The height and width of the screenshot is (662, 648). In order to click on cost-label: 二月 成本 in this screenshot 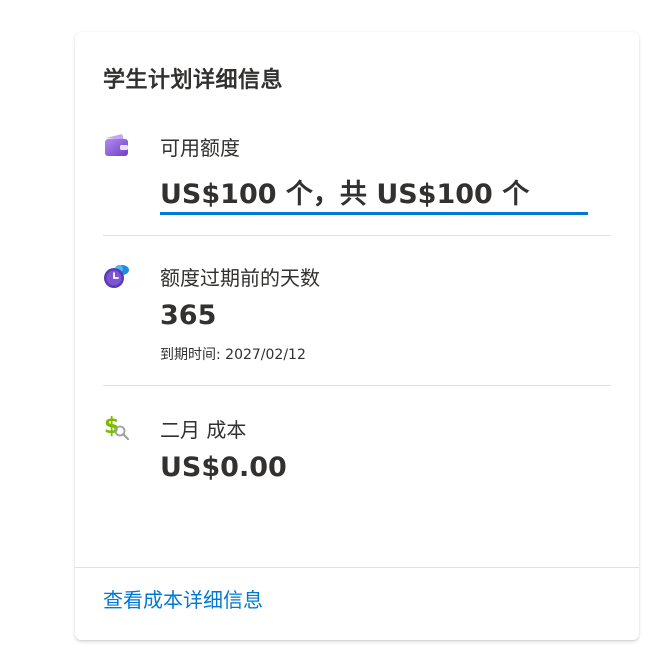, I will do `click(203, 430)`.